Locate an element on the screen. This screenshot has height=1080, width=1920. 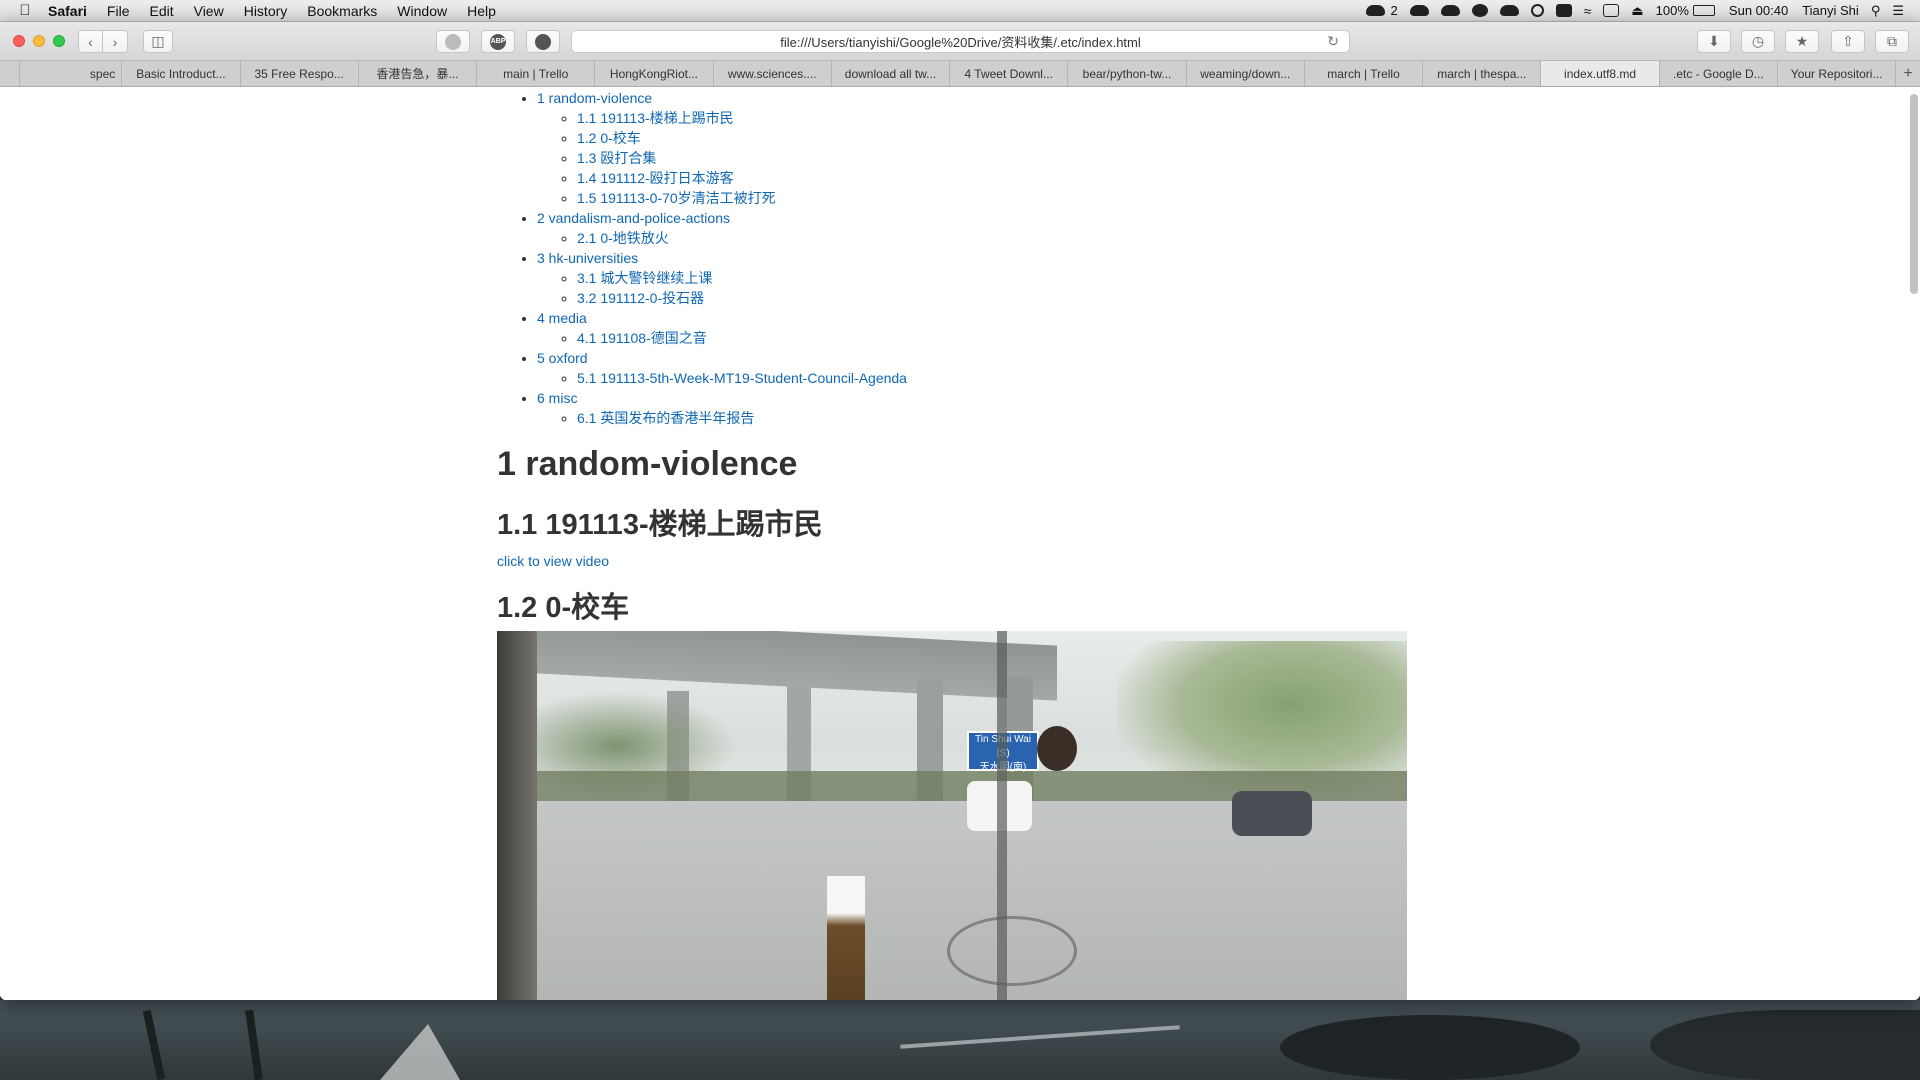
tab-item: spec is located at coordinates (71, 73).